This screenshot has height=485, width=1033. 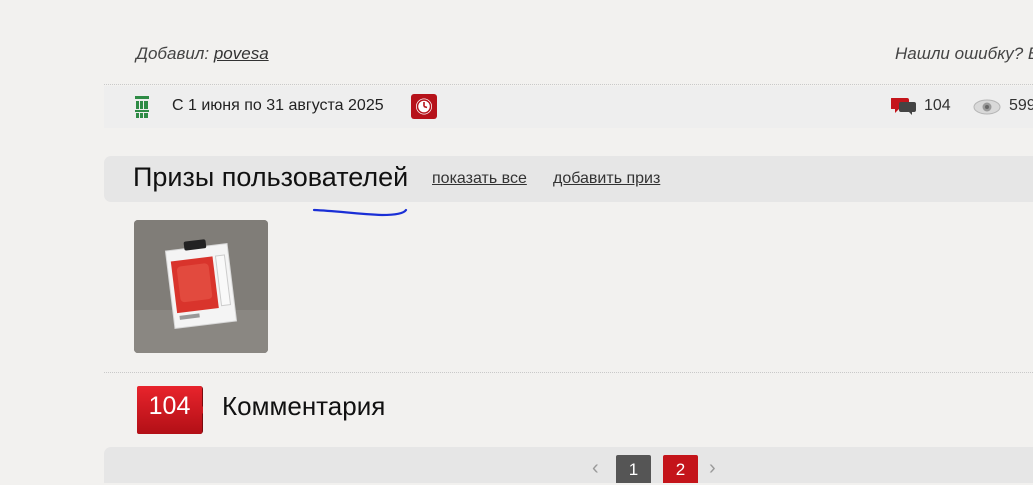 I want to click on author-link: povesa, so click(x=241, y=53).